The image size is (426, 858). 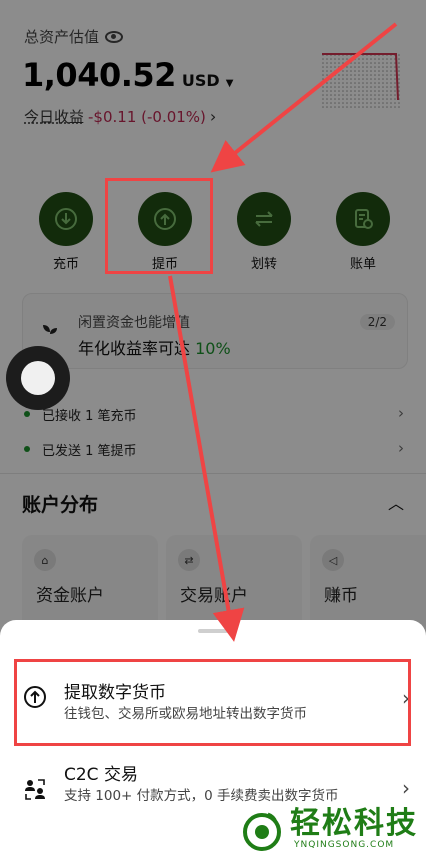 I want to click on people-exchange-icon, so click(x=35, y=789).